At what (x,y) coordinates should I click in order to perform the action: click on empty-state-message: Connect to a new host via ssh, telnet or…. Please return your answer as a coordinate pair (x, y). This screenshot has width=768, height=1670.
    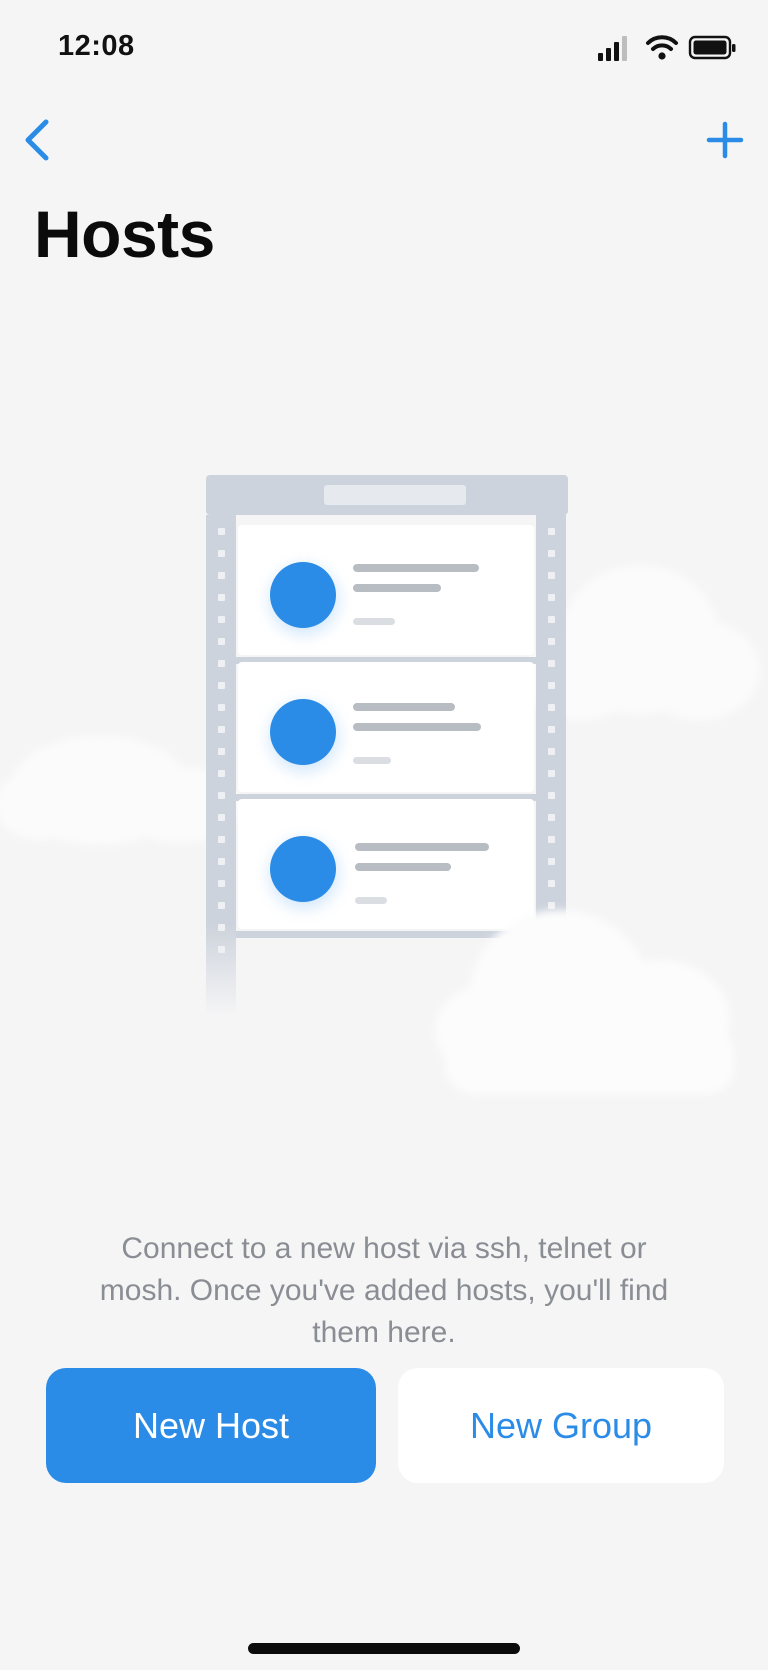
    Looking at the image, I should click on (384, 1290).